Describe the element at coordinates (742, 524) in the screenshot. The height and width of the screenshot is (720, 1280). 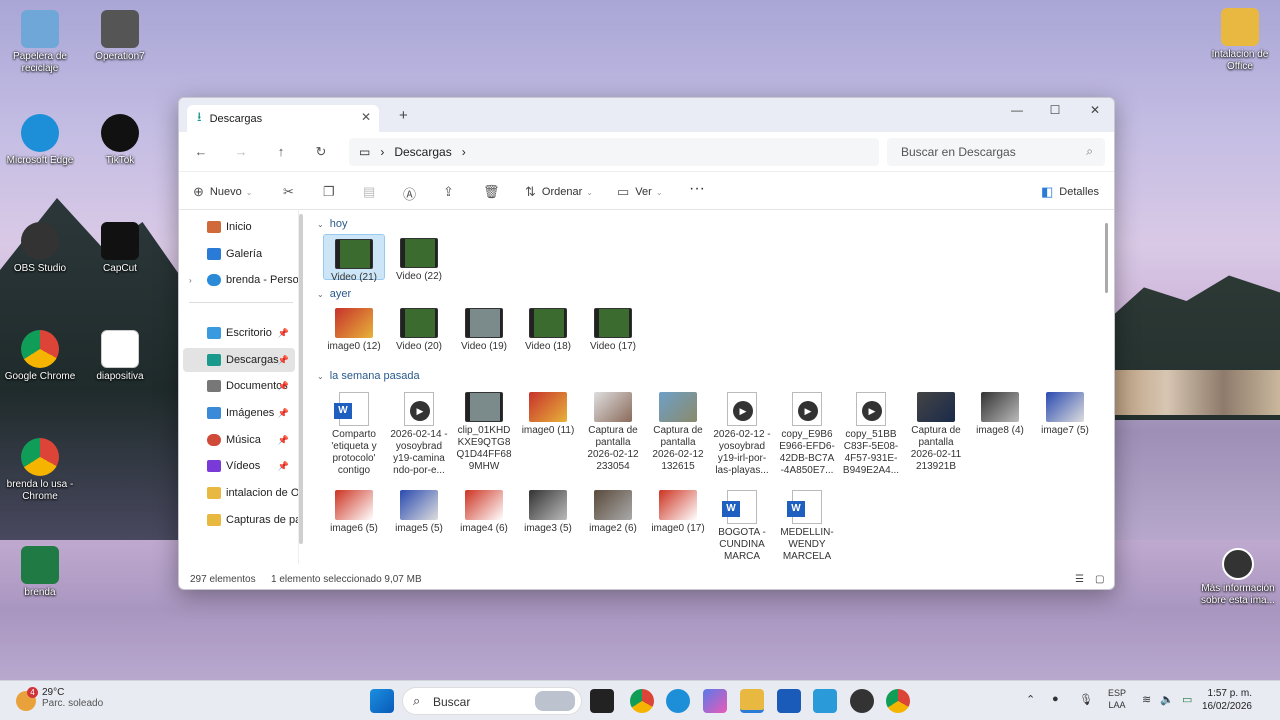
I see `file-item: W BOGOTA - CUNDINA MARCA` at that location.